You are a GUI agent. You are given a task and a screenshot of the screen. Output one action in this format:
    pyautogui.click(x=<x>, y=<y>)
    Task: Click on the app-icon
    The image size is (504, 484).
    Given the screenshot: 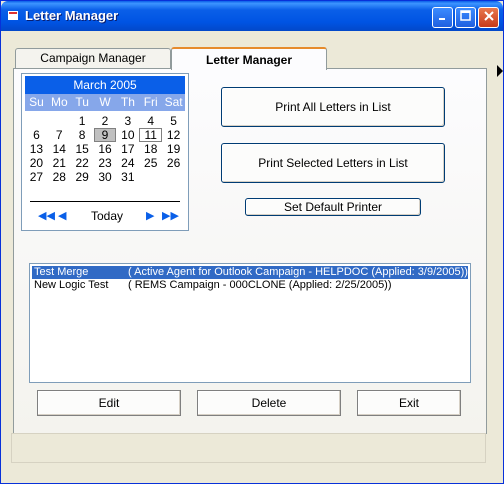 What is the action you would take?
    pyautogui.click(x=13, y=15)
    